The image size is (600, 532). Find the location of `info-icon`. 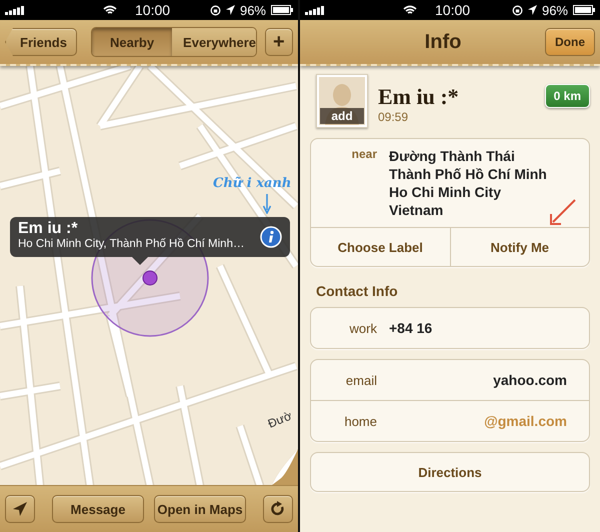

info-icon is located at coordinates (271, 237).